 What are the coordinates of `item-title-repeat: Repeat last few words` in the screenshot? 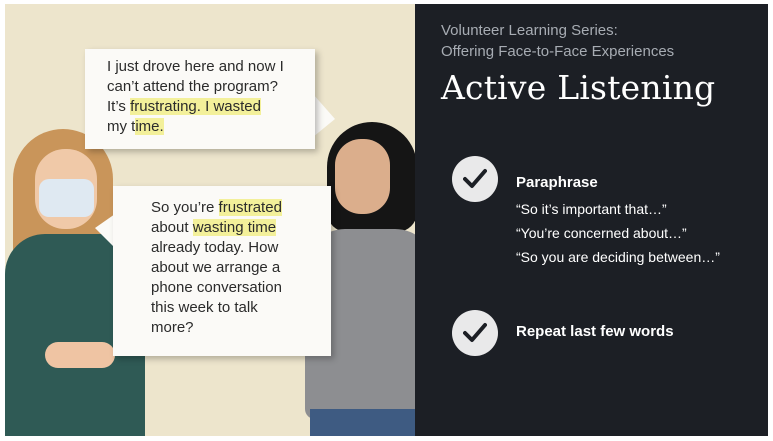 It's located at (595, 331).